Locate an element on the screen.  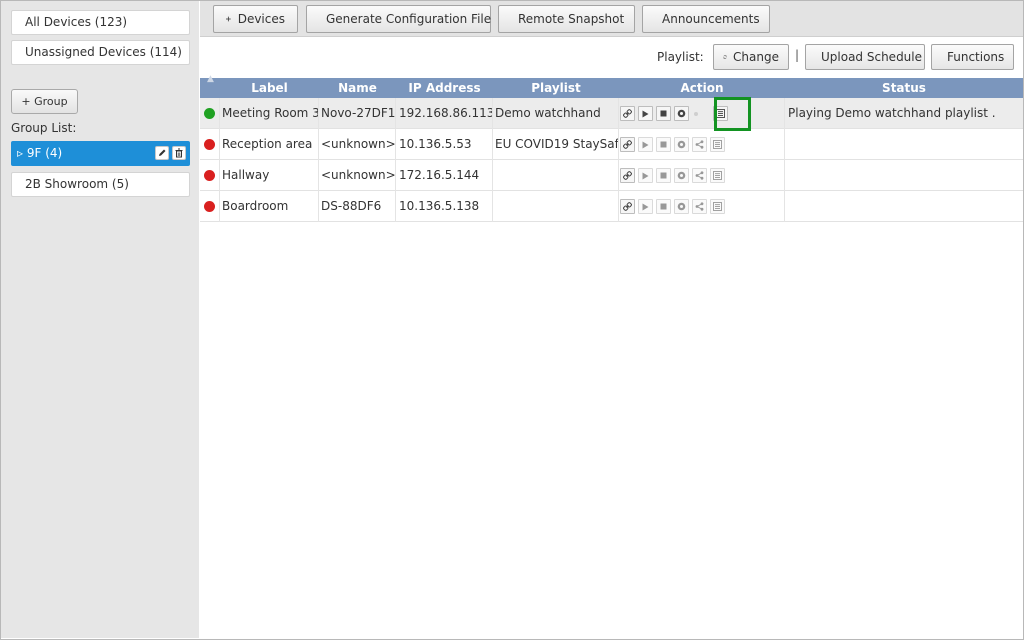
table-row: Hallway <unknown> 172.16.5.144 is located at coordinates (611, 175).